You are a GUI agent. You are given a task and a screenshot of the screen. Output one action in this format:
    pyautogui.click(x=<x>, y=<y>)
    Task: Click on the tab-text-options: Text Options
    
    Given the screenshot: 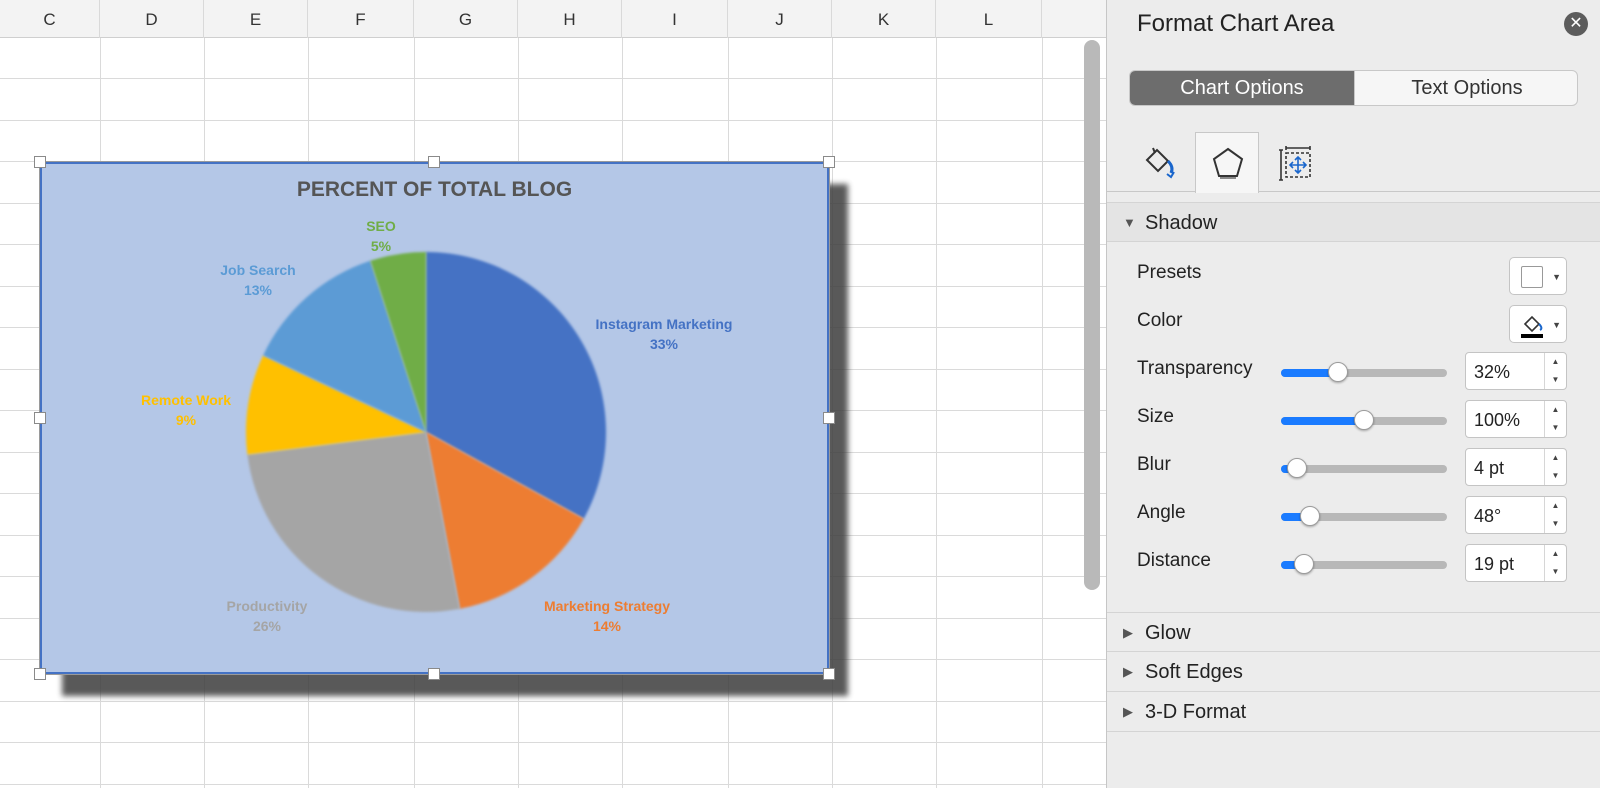 What is the action you would take?
    pyautogui.click(x=1465, y=88)
    